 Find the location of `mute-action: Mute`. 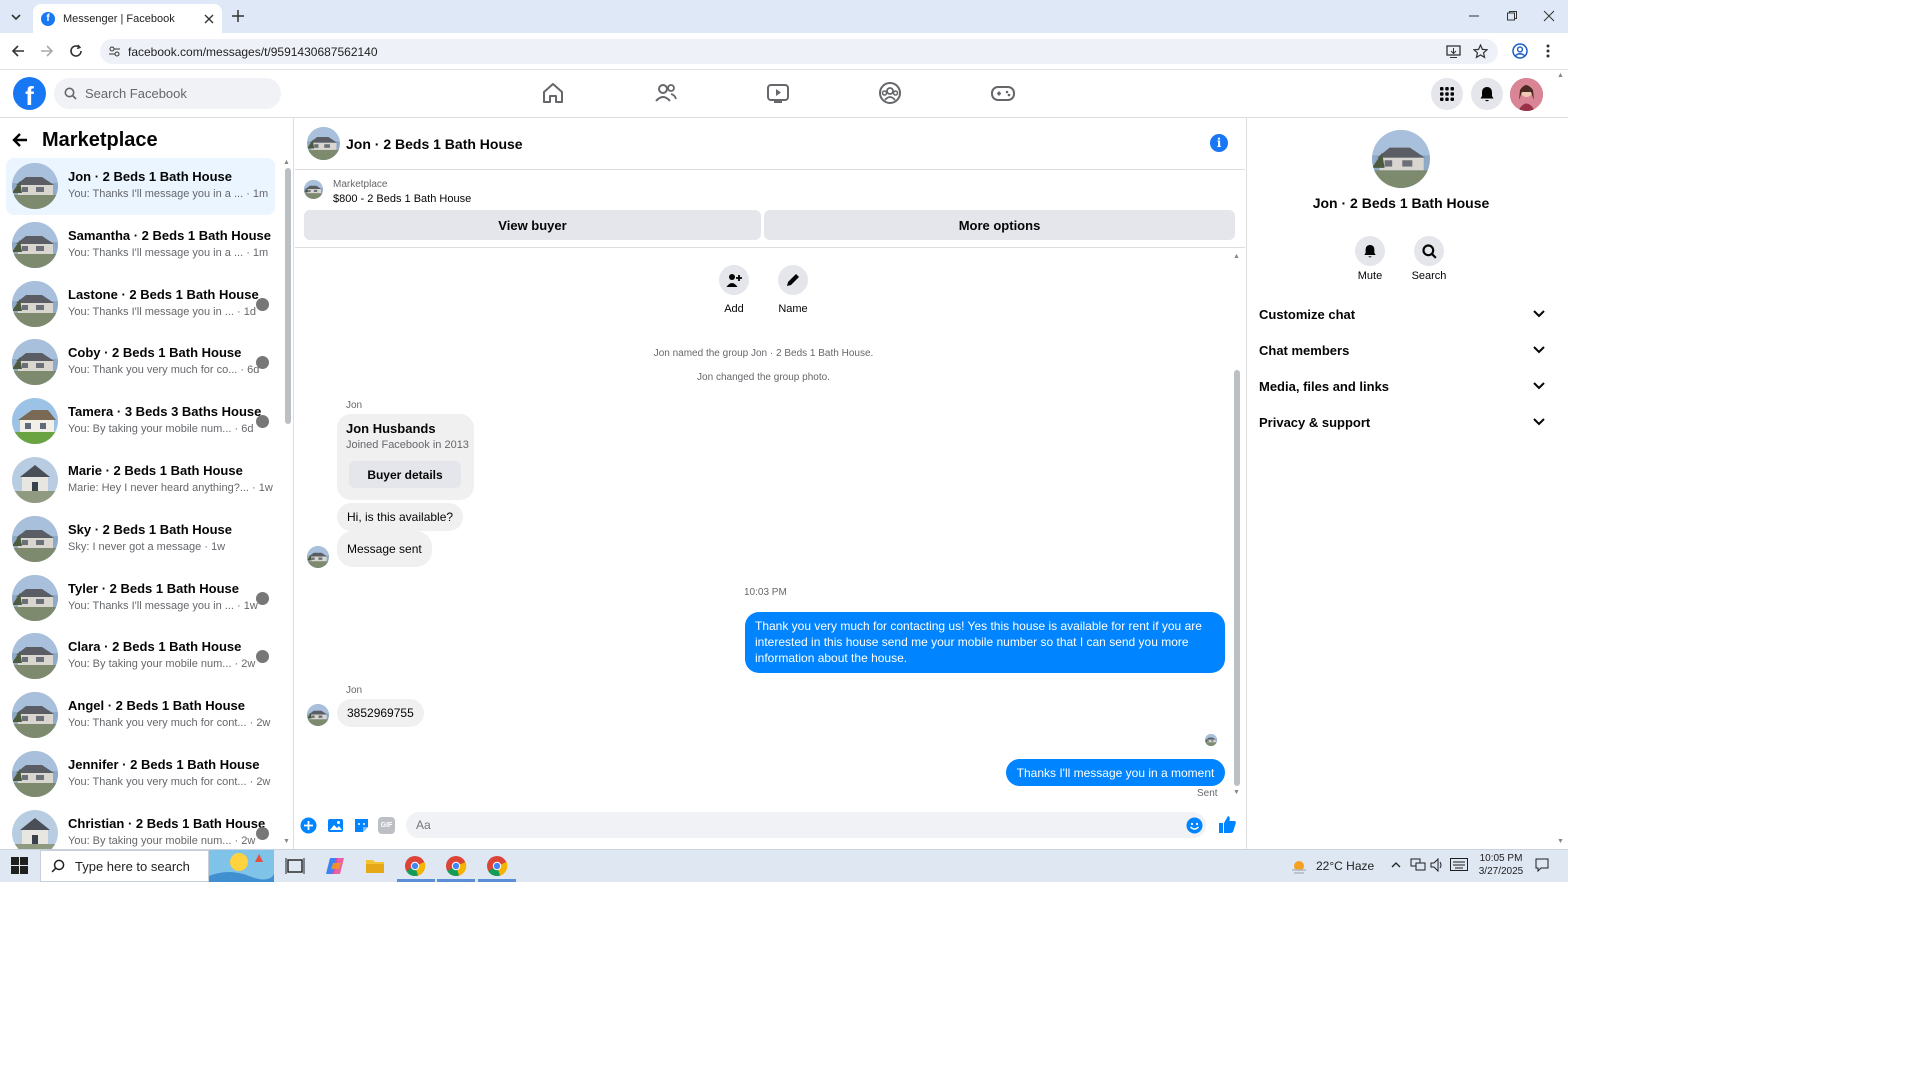

mute-action: Mute is located at coordinates (1370, 259).